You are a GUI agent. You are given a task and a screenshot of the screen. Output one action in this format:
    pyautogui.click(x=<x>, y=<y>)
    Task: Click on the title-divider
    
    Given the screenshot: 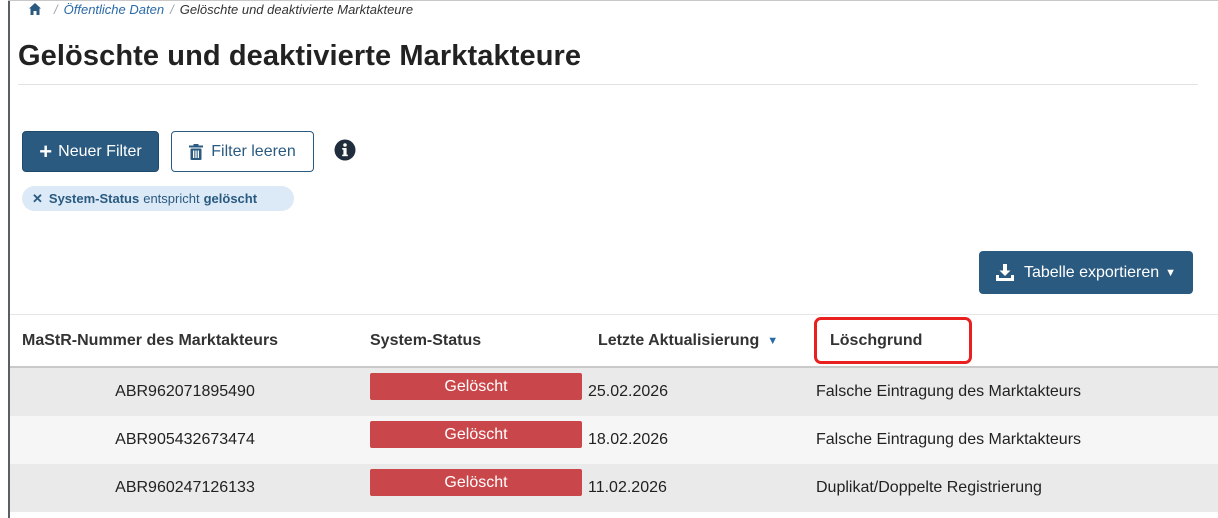 What is the action you would take?
    pyautogui.click(x=608, y=84)
    